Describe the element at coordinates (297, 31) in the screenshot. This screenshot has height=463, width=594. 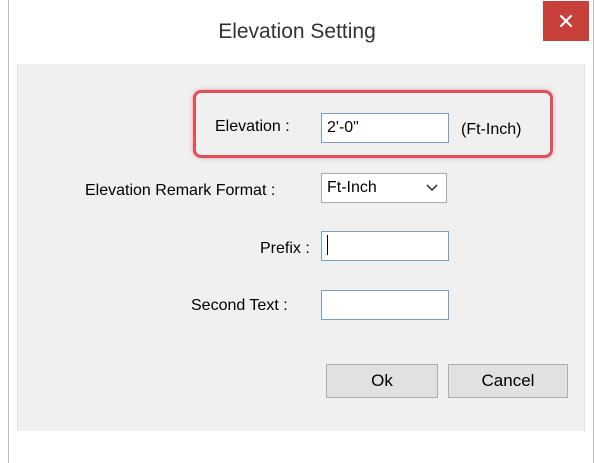
I see `dialog-title: Elevation Setting` at that location.